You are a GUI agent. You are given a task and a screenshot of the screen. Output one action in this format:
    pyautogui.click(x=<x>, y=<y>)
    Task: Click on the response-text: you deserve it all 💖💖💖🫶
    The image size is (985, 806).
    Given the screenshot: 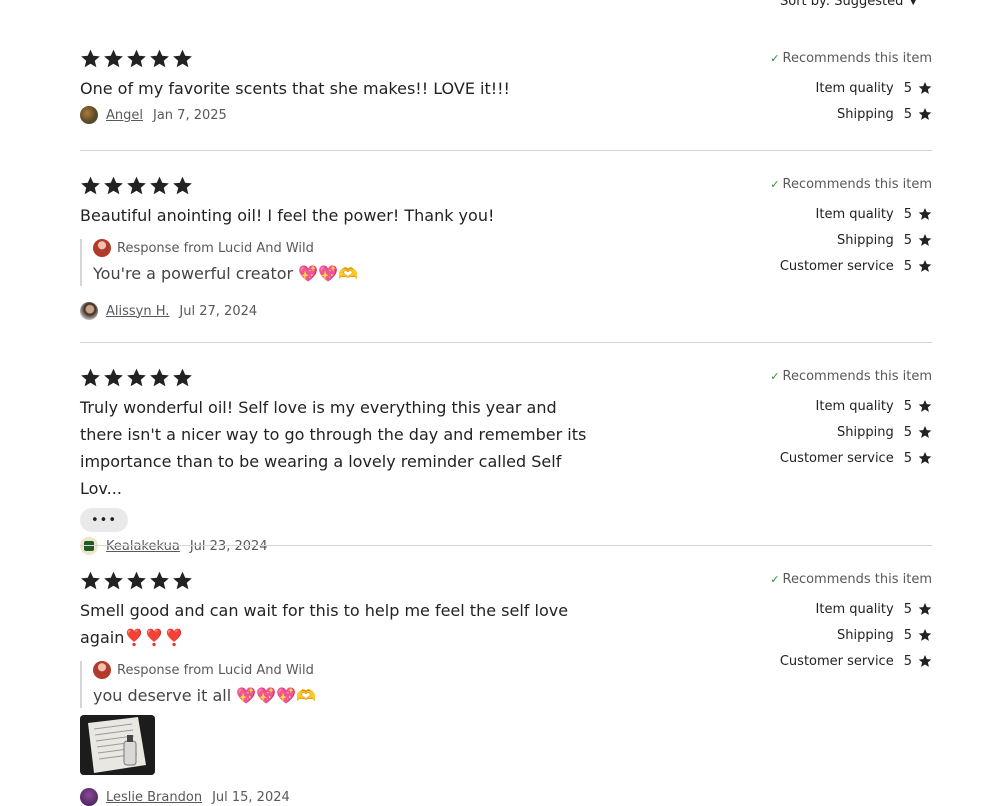 What is the action you would take?
    pyautogui.click(x=204, y=695)
    